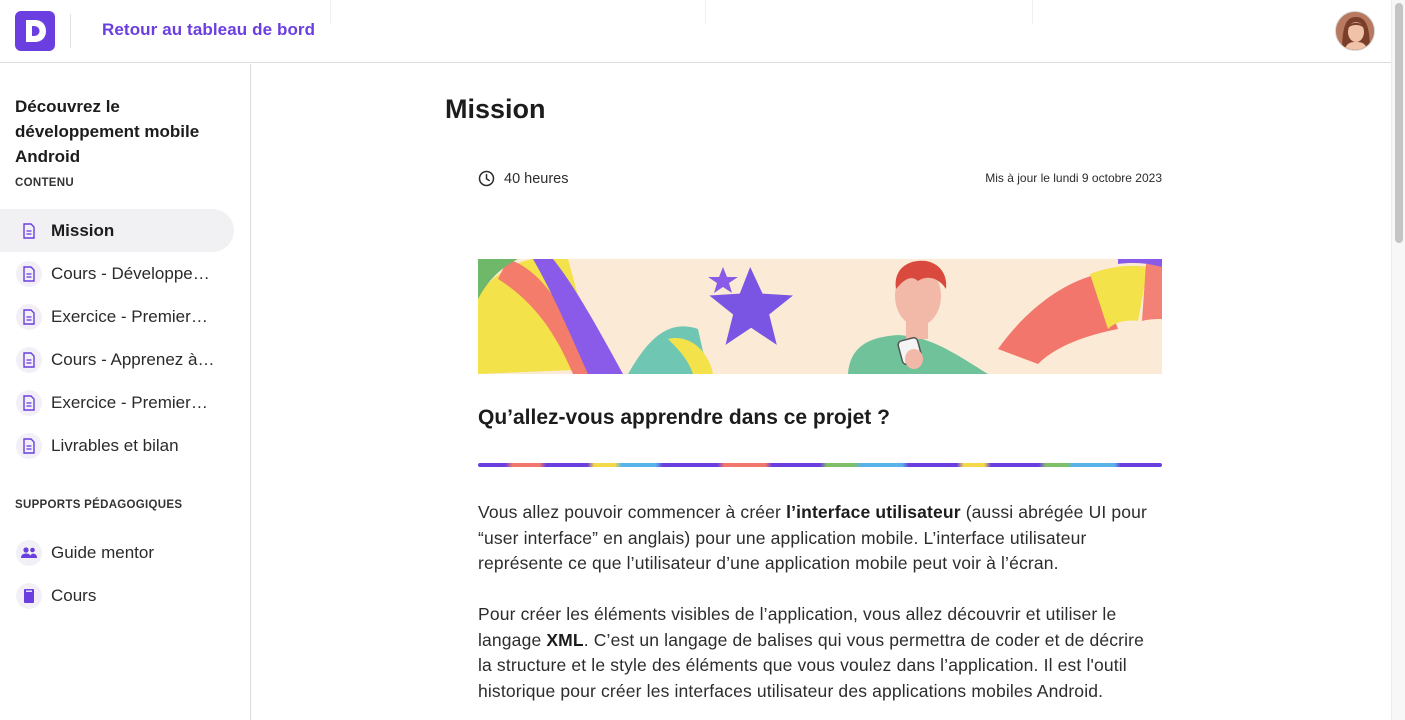 This screenshot has height=720, width=1405. What do you see at coordinates (536, 178) in the screenshot?
I see `duration-text: 40 heures` at bounding box center [536, 178].